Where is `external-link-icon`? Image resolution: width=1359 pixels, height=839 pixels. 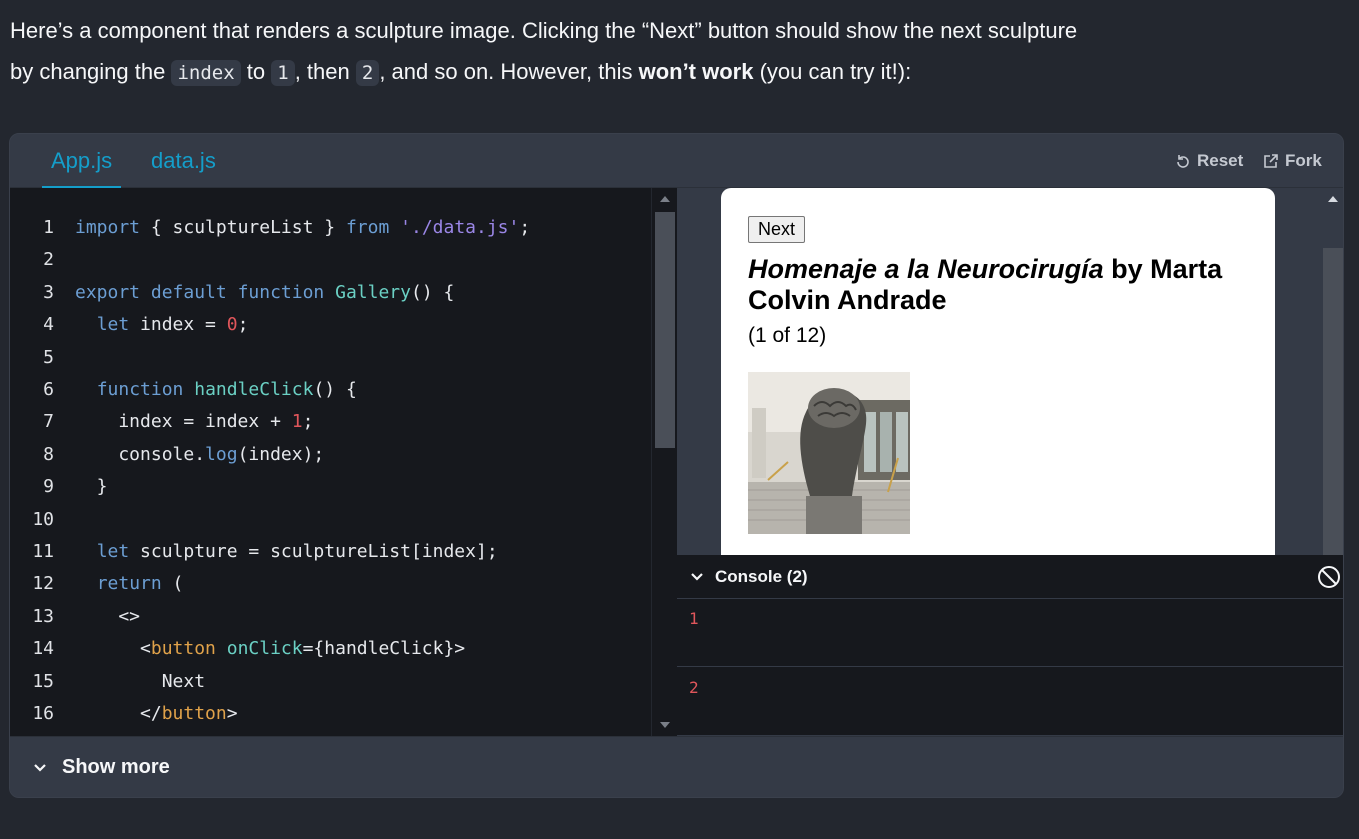
external-link-icon is located at coordinates (1271, 161).